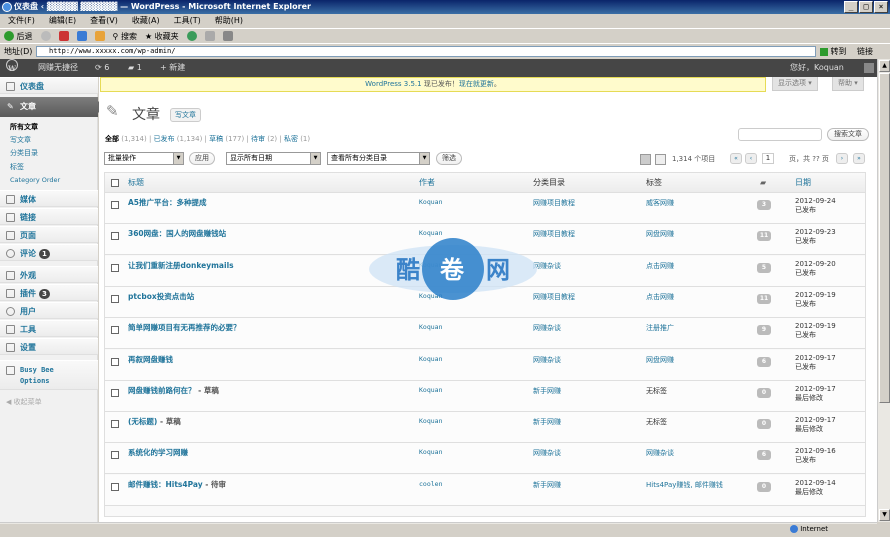  Describe the element at coordinates (125, 36) in the screenshot. I see `search-button: ⚲ 搜索` at that location.